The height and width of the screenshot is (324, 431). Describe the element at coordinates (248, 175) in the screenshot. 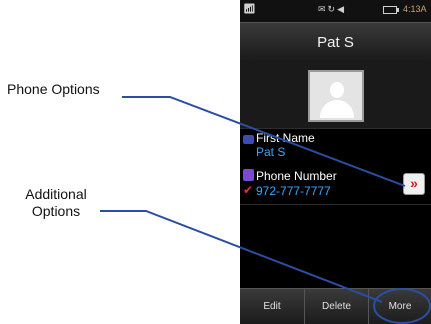

I see `phone-icon` at that location.